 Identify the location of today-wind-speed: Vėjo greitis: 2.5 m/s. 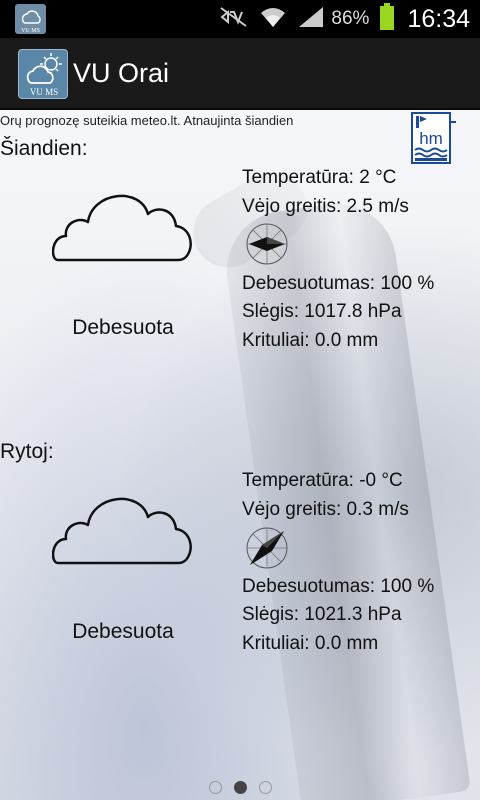
(325, 206).